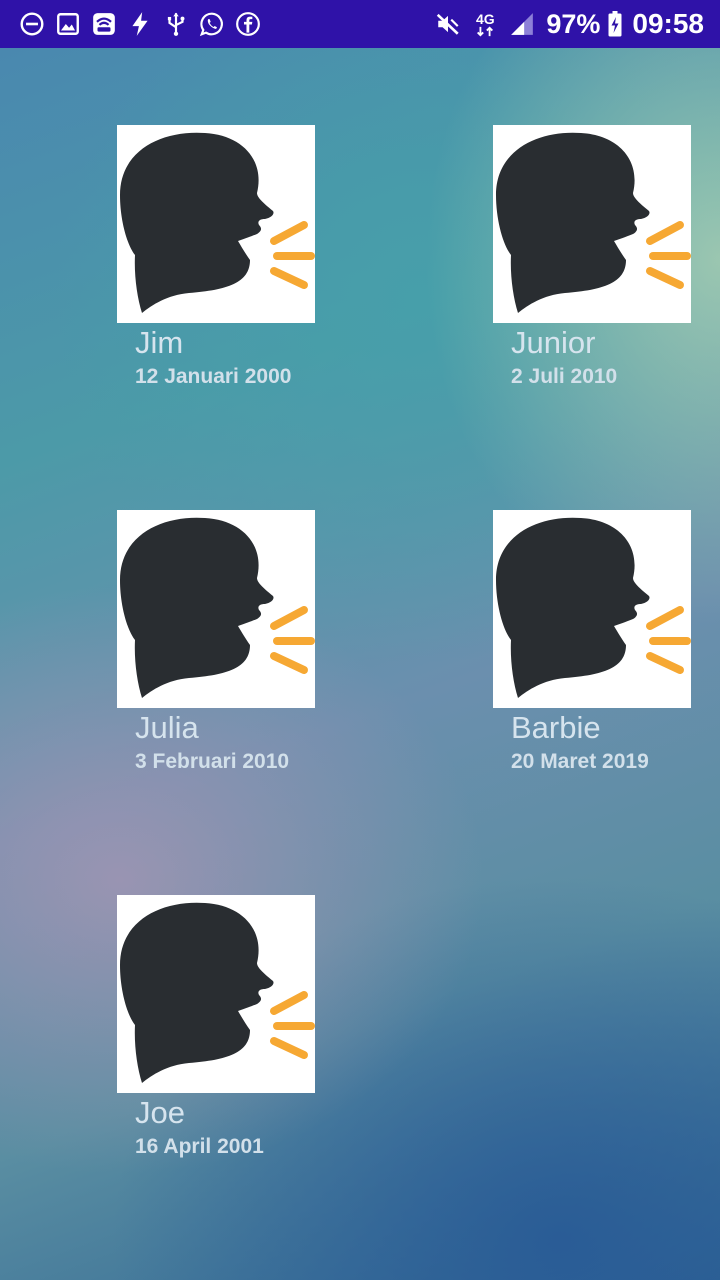 The height and width of the screenshot is (1280, 720). I want to click on contact-date: 16 April 2001, so click(199, 1146).